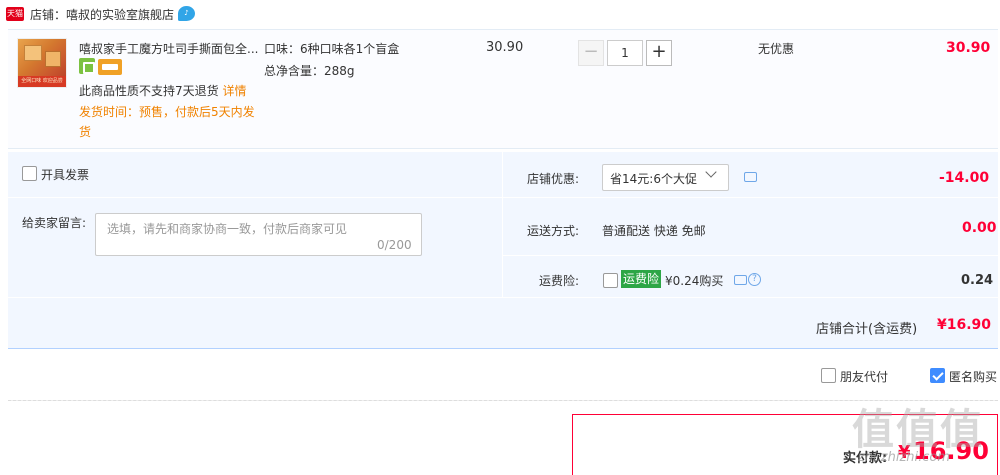 This screenshot has height=475, width=1000. What do you see at coordinates (610, 280) in the screenshot?
I see `freight-insurance-checkbox` at bounding box center [610, 280].